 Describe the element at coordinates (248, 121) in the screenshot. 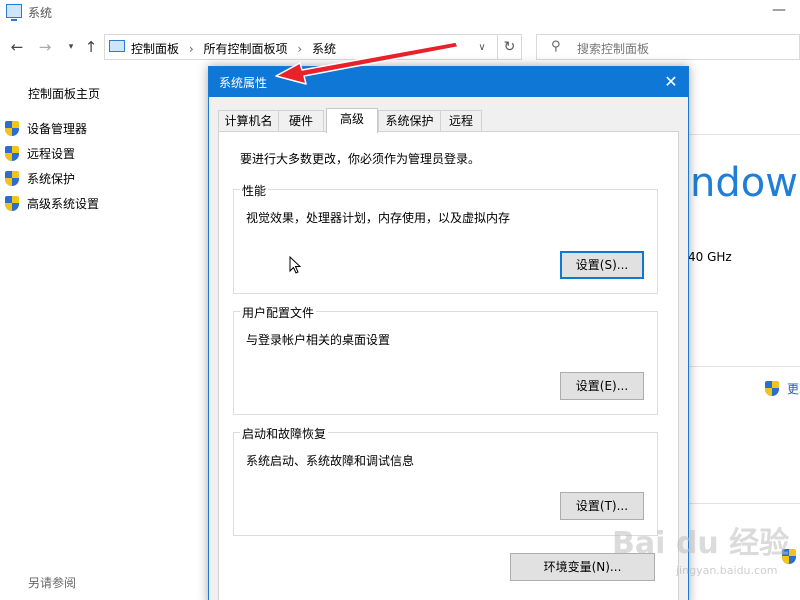

I see `tab-computer-name: 计算机名` at that location.